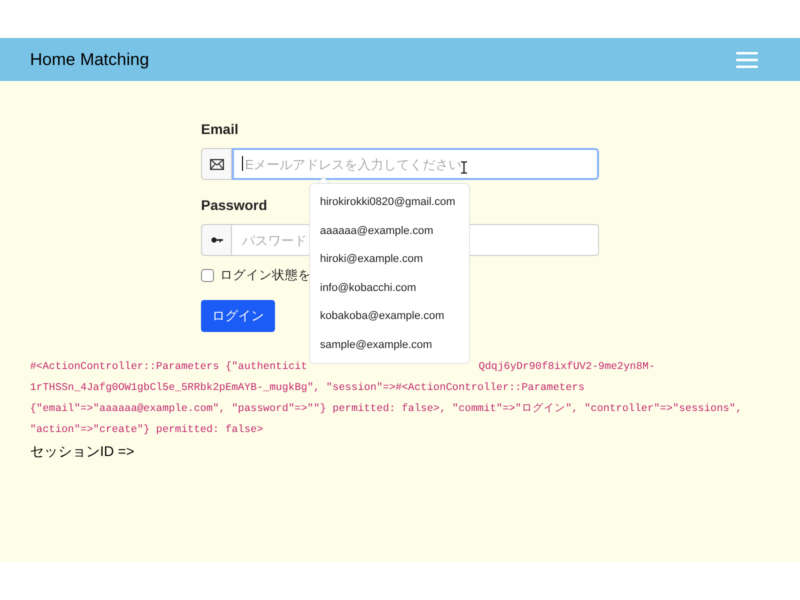 The image size is (800, 600). Describe the element at coordinates (147, 430) in the screenshot. I see `debug-text: "action"=>"create"} permitted: false>` at that location.